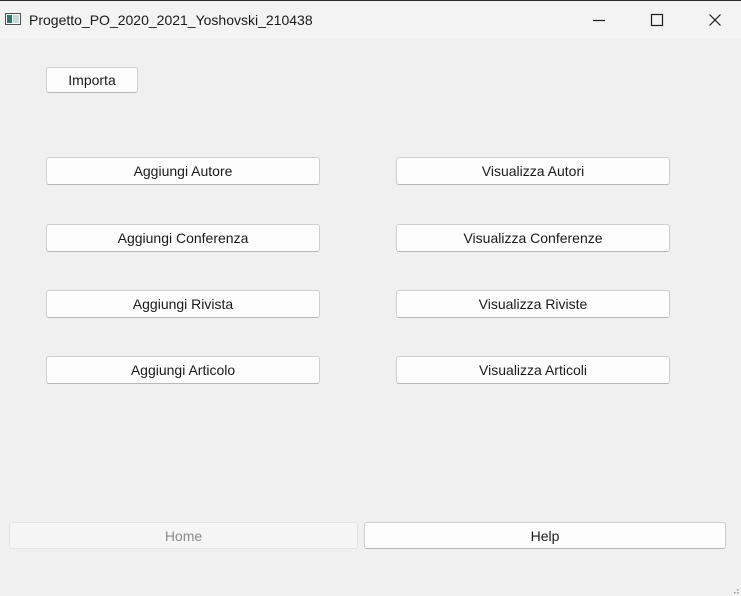  I want to click on title-bar: Progetto_PO_2020_2021_Yoshovski_210438, so click(370, 20).